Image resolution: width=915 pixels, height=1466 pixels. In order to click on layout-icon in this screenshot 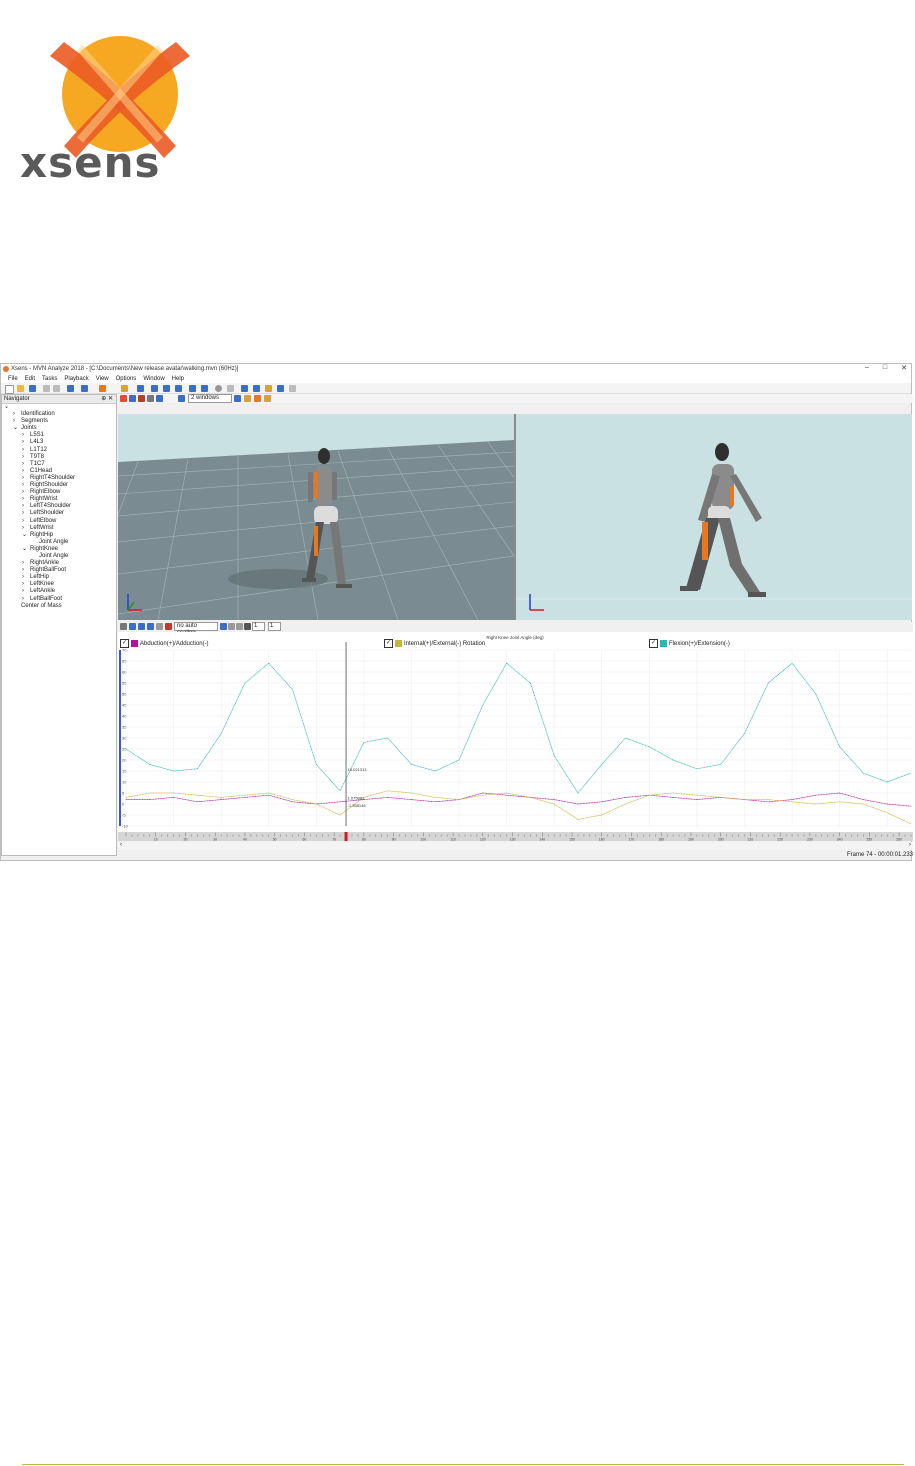, I will do `click(292, 388)`.